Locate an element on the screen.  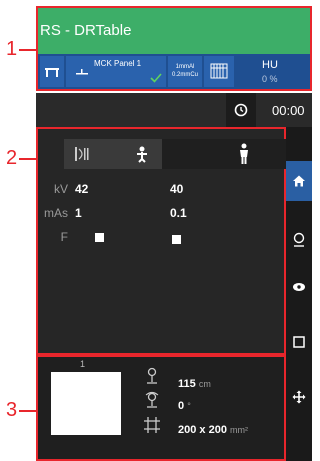
title-bar: RS - DRTable is located at coordinates (174, 31).